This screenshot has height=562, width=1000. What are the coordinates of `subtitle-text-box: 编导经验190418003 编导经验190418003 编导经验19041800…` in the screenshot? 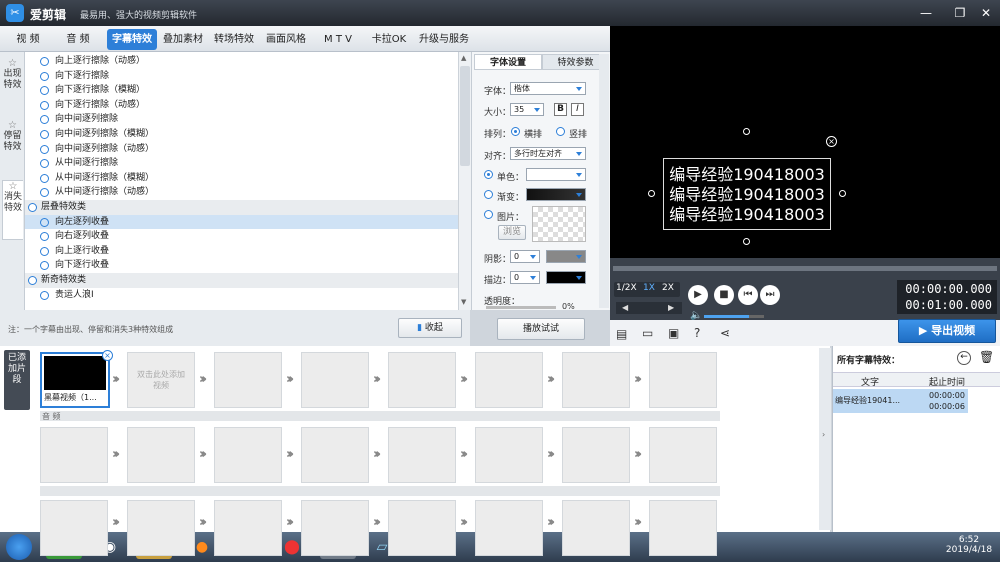 It's located at (747, 194).